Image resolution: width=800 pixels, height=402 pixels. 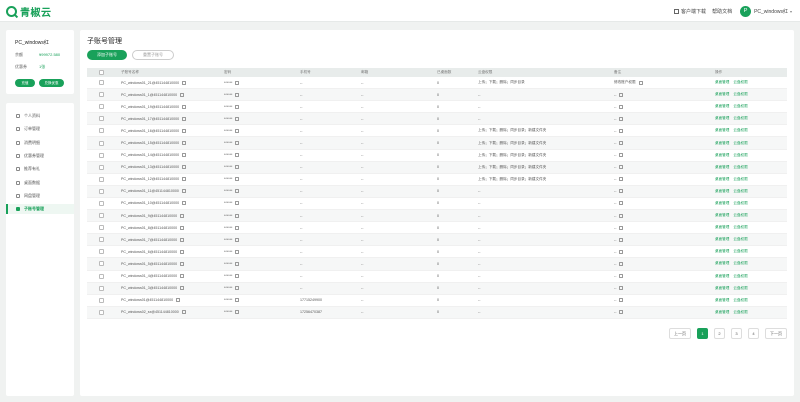 I want to click on redeem-coupon-button: 兑换优惠, so click(x=51, y=83).